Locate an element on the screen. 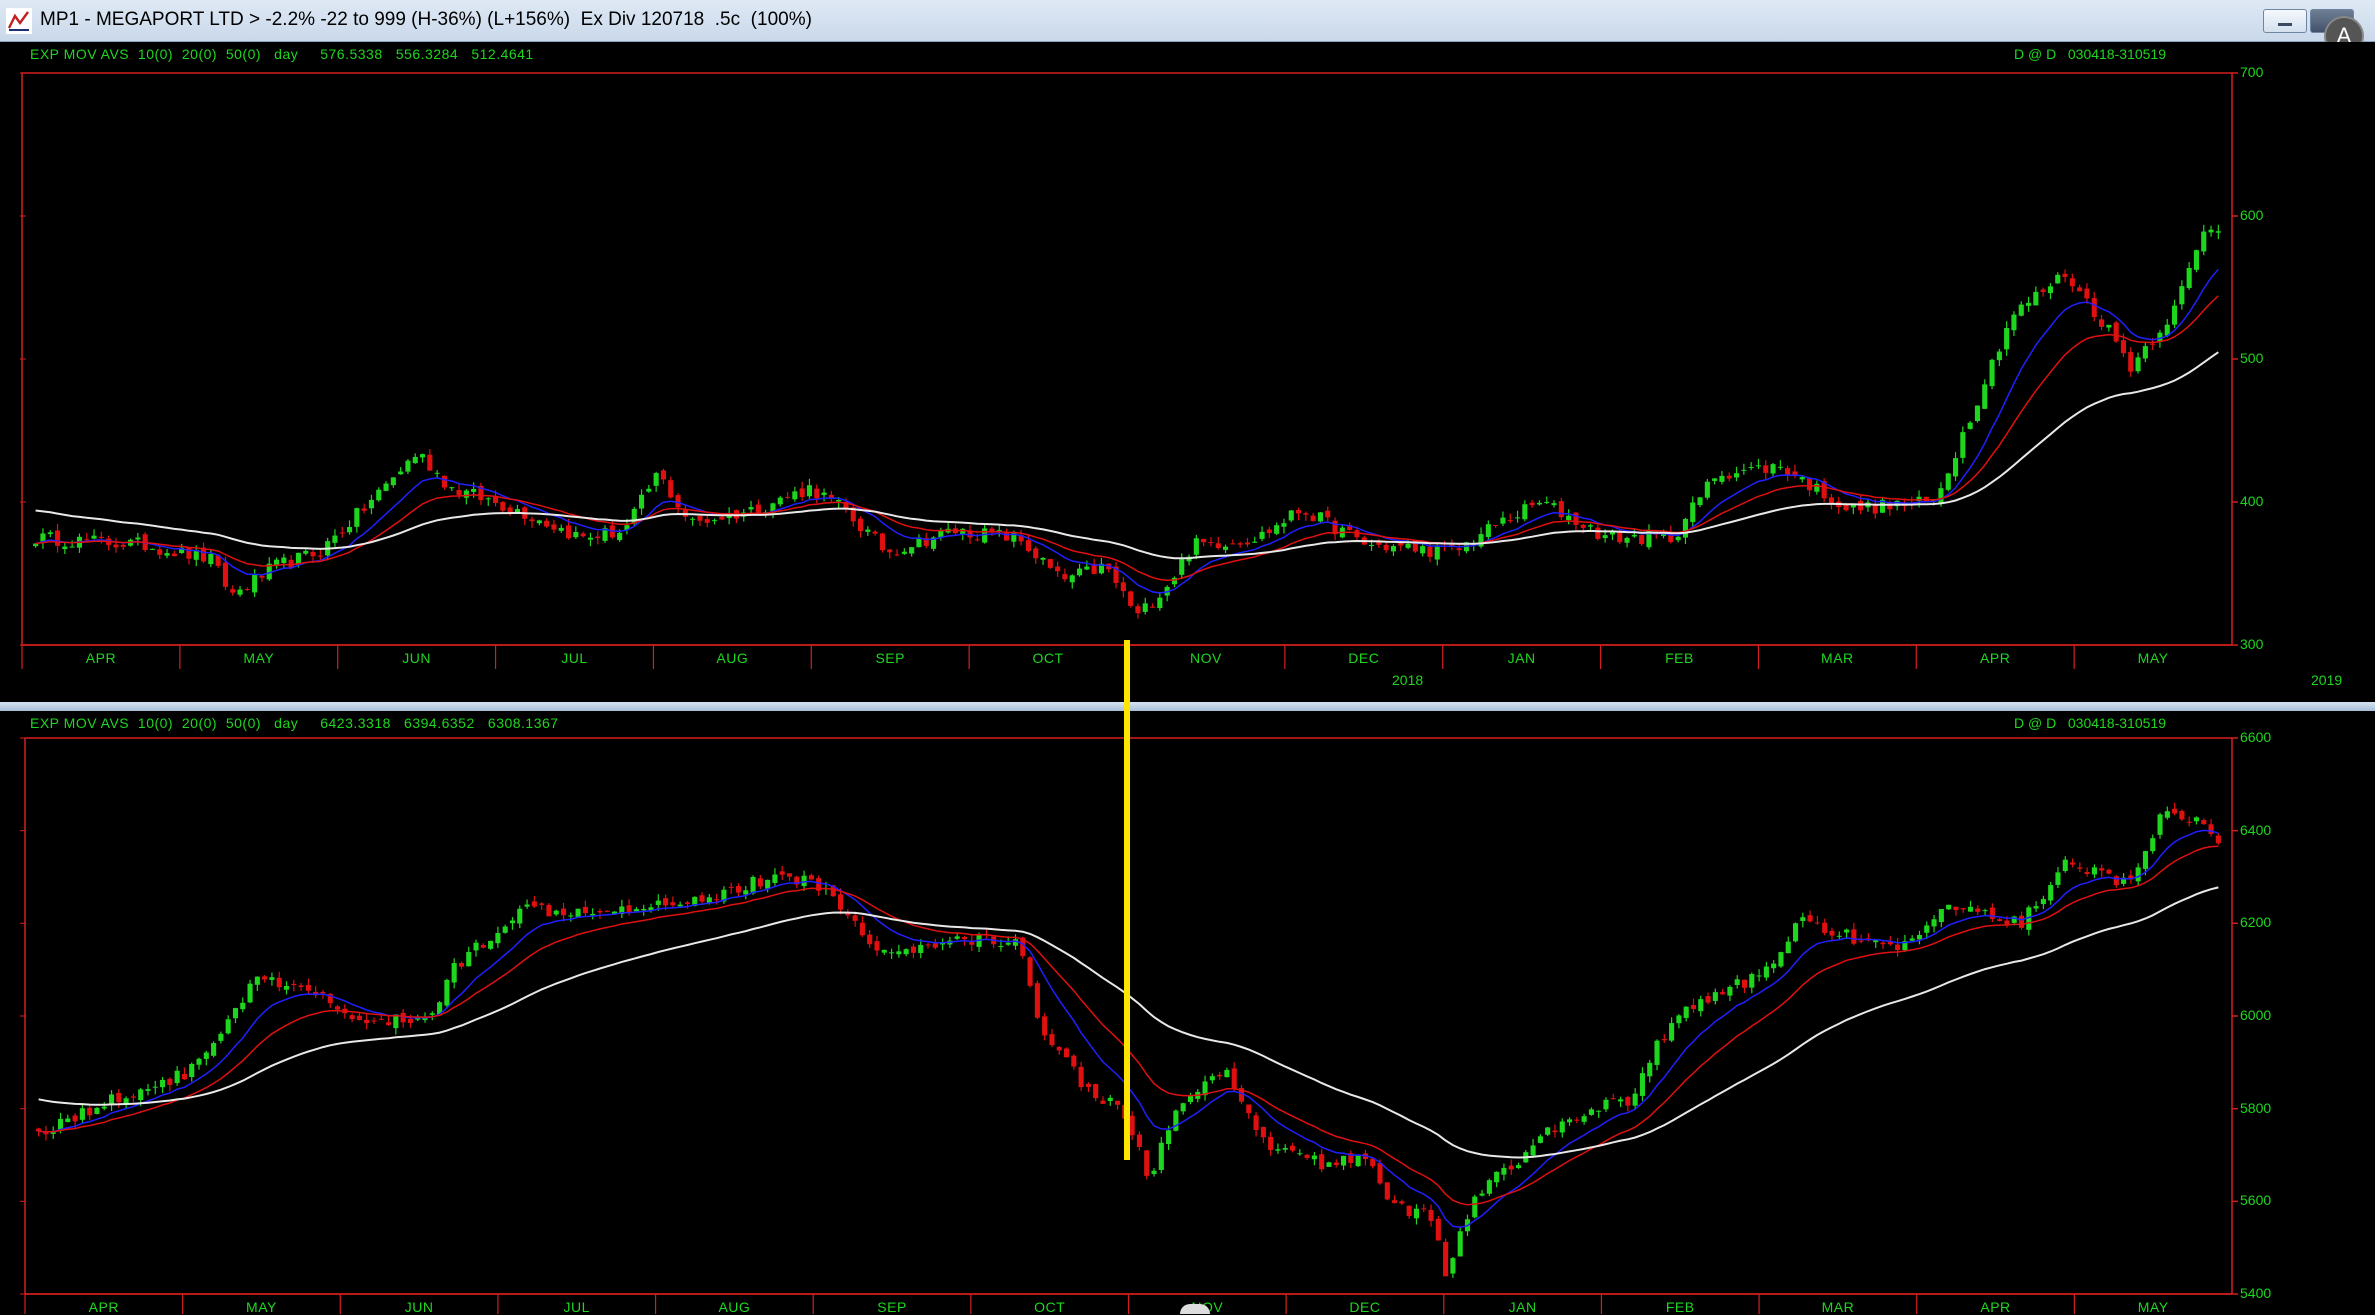  minimize-icon is located at coordinates (2285, 21).